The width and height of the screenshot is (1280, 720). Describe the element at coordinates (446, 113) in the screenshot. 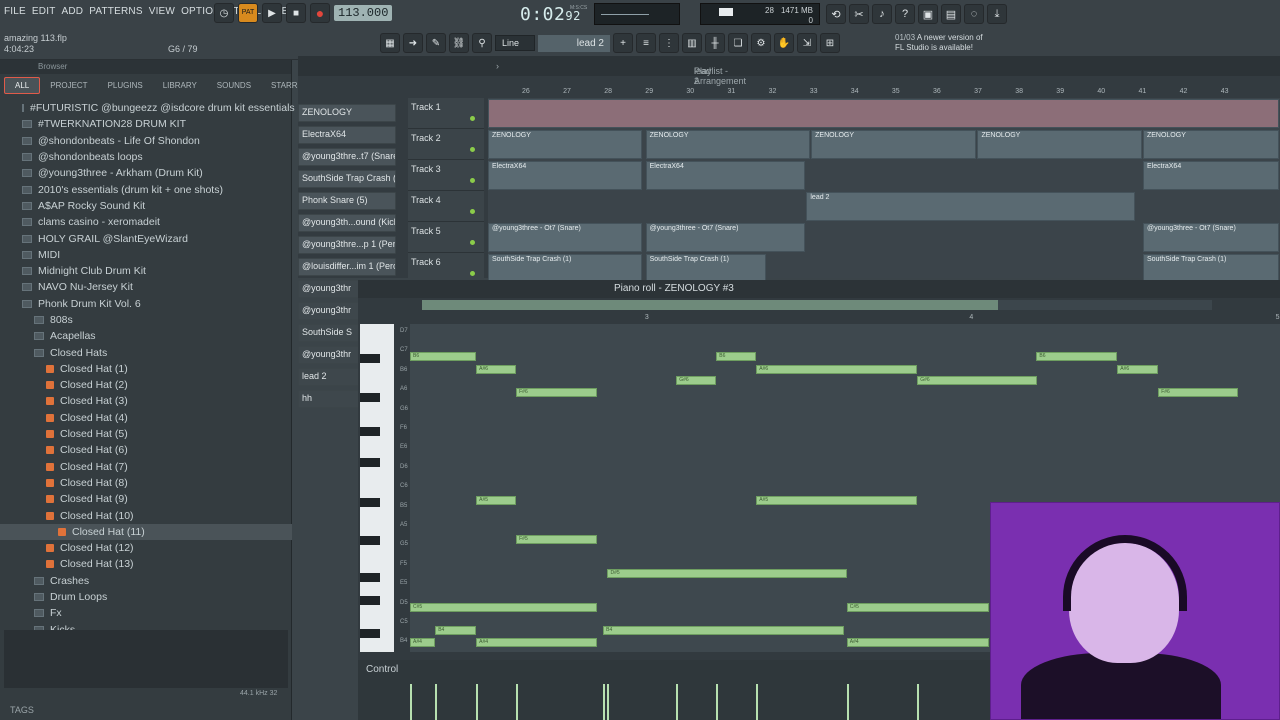

I see `track-header: Track 1` at that location.